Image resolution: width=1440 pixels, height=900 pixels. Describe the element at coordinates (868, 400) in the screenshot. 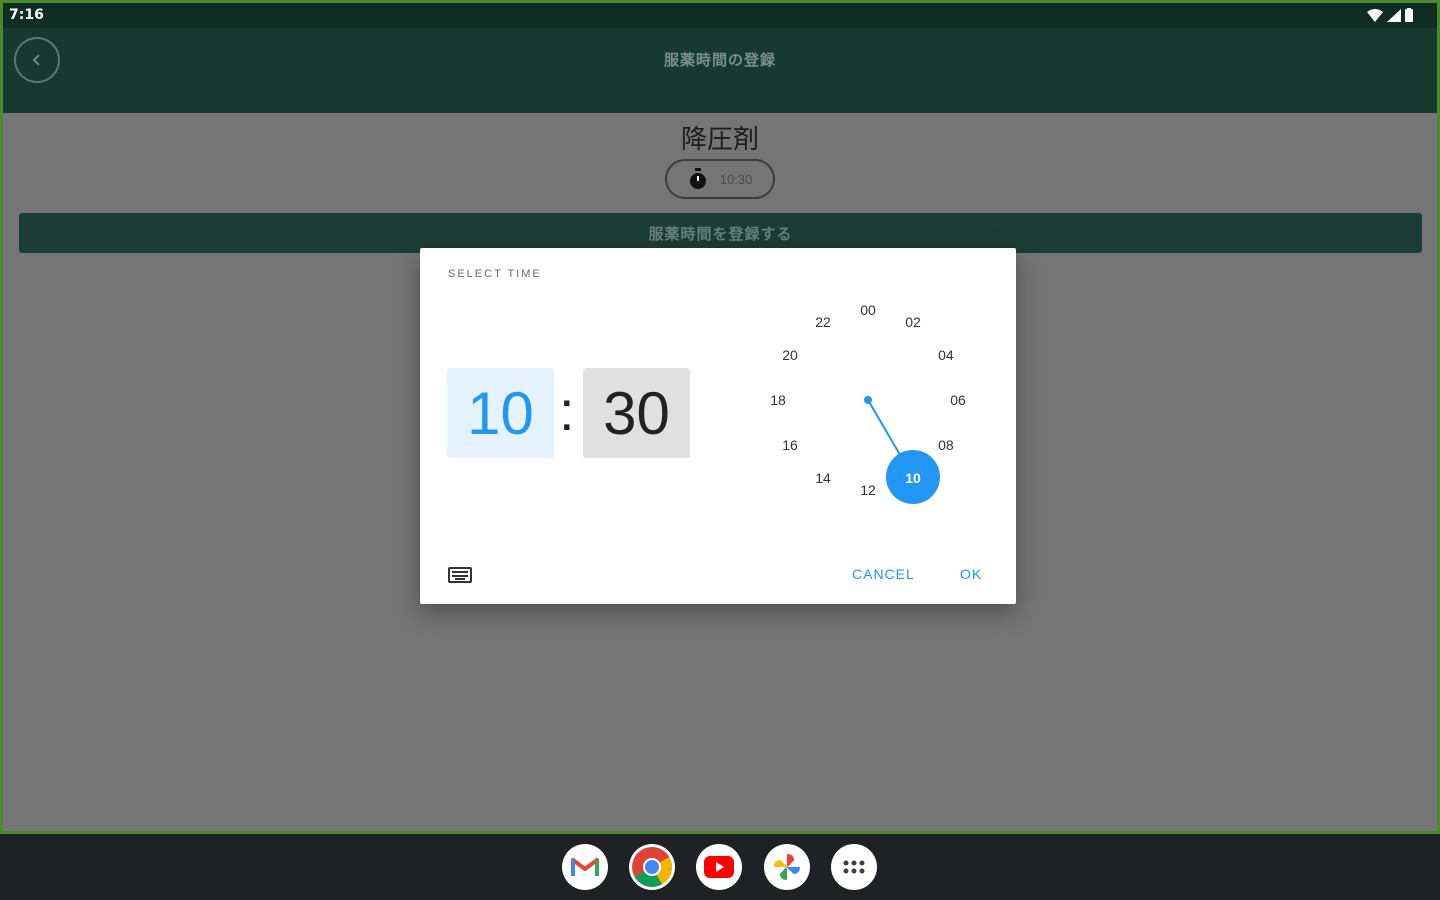

I see `clock-center` at that location.